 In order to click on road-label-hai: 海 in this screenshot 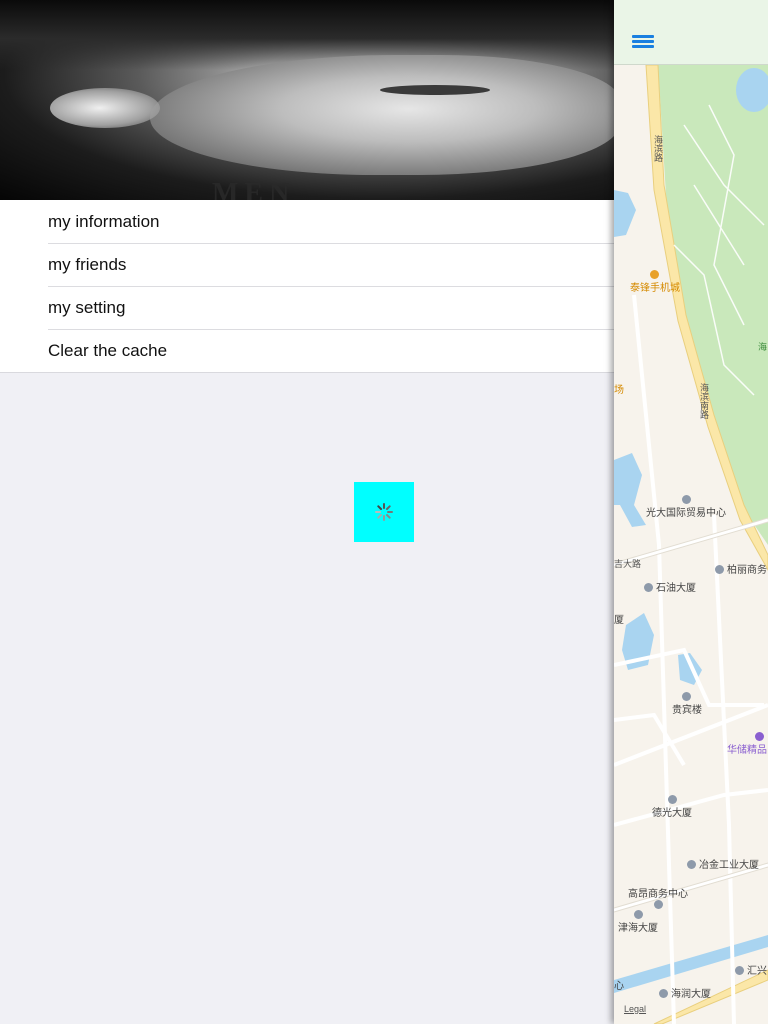, I will do `click(763, 347)`.